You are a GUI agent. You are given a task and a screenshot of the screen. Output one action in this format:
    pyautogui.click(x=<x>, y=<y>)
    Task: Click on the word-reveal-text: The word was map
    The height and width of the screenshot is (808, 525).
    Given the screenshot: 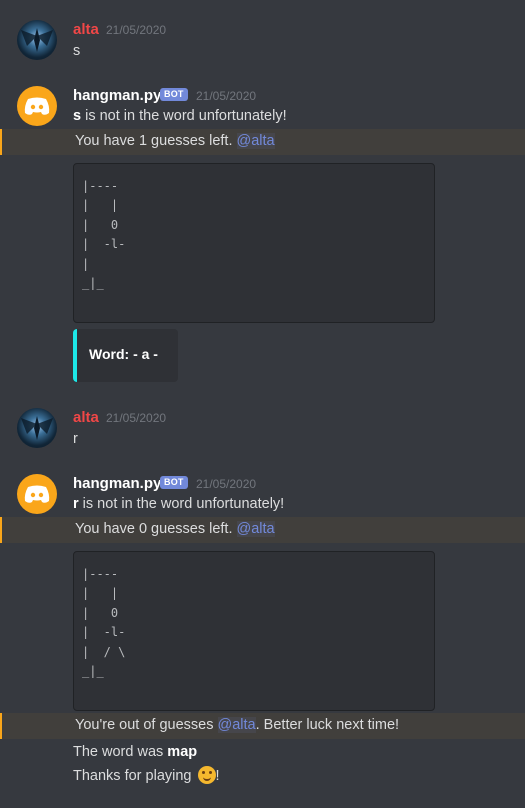 What is the action you would take?
    pyautogui.click(x=135, y=752)
    